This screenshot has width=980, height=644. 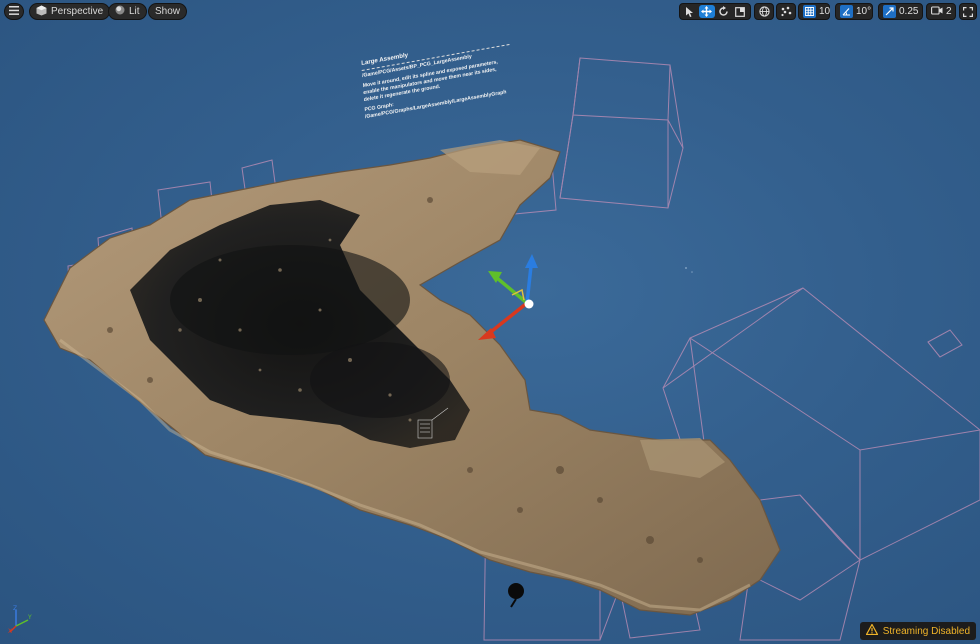 I want to click on view-mode-button: Lit, so click(x=127, y=11).